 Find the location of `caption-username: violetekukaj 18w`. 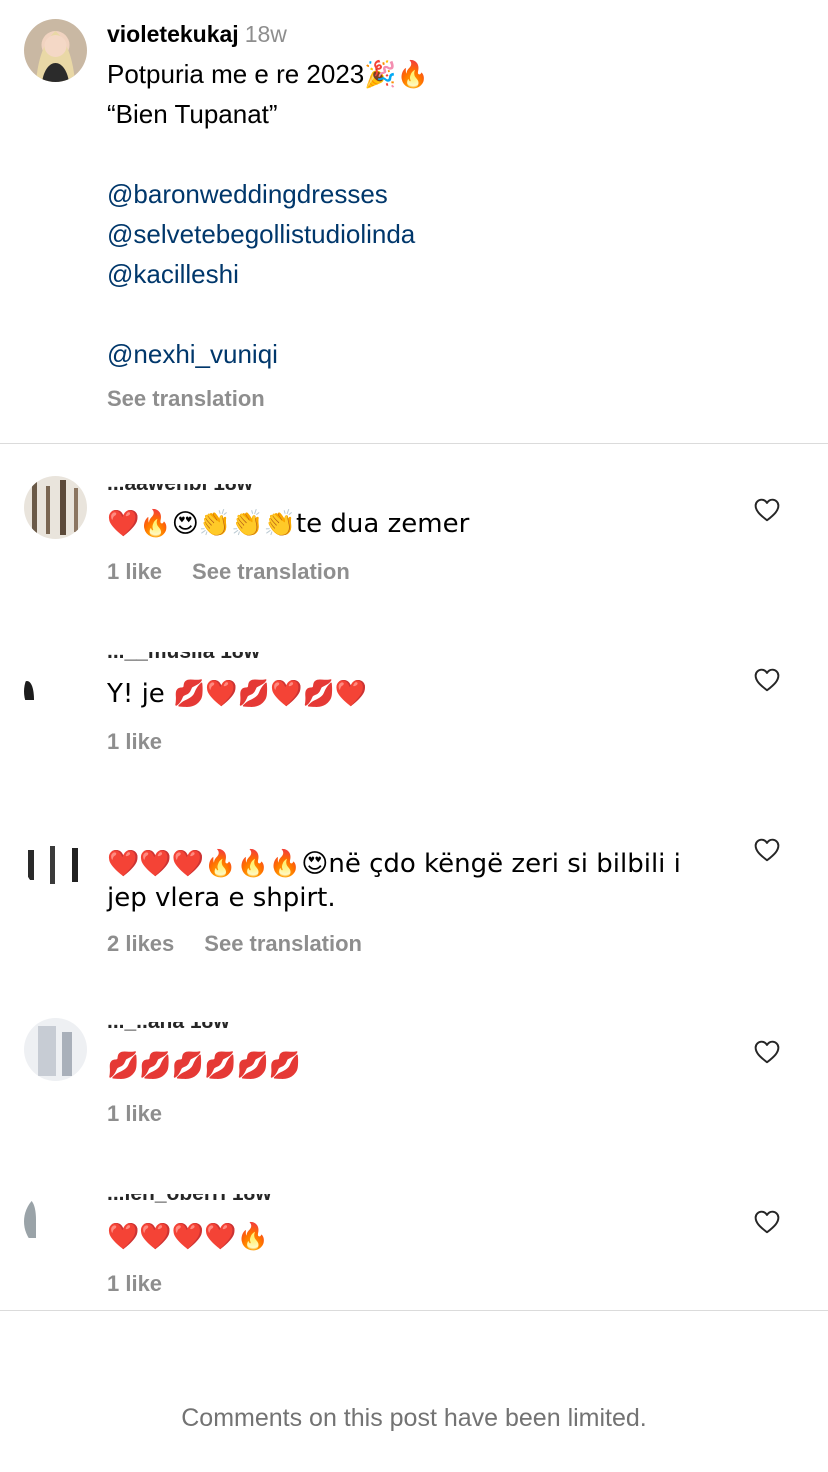

caption-username: violetekukaj 18w is located at coordinates (197, 34).